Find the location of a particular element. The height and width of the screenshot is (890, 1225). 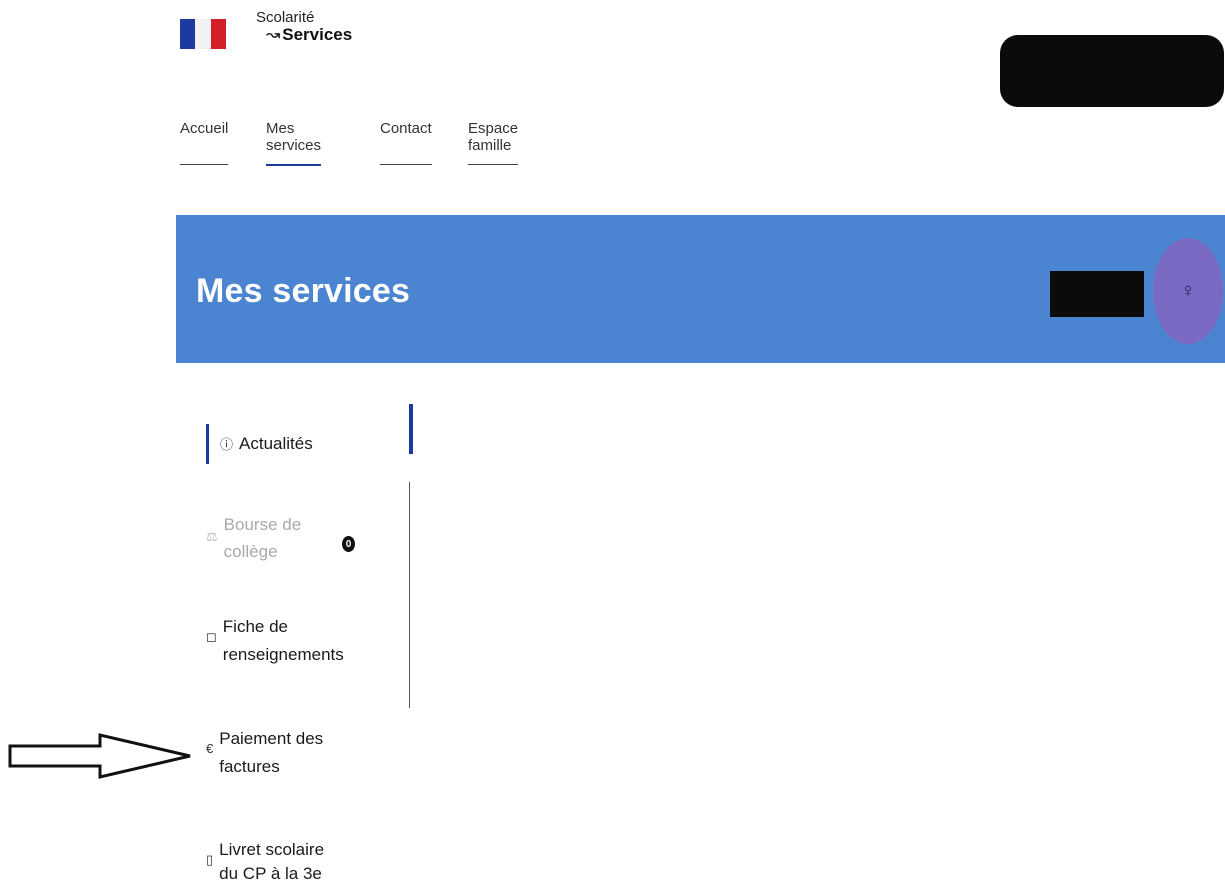

nav-mes-services: Mes services is located at coordinates (294, 143).